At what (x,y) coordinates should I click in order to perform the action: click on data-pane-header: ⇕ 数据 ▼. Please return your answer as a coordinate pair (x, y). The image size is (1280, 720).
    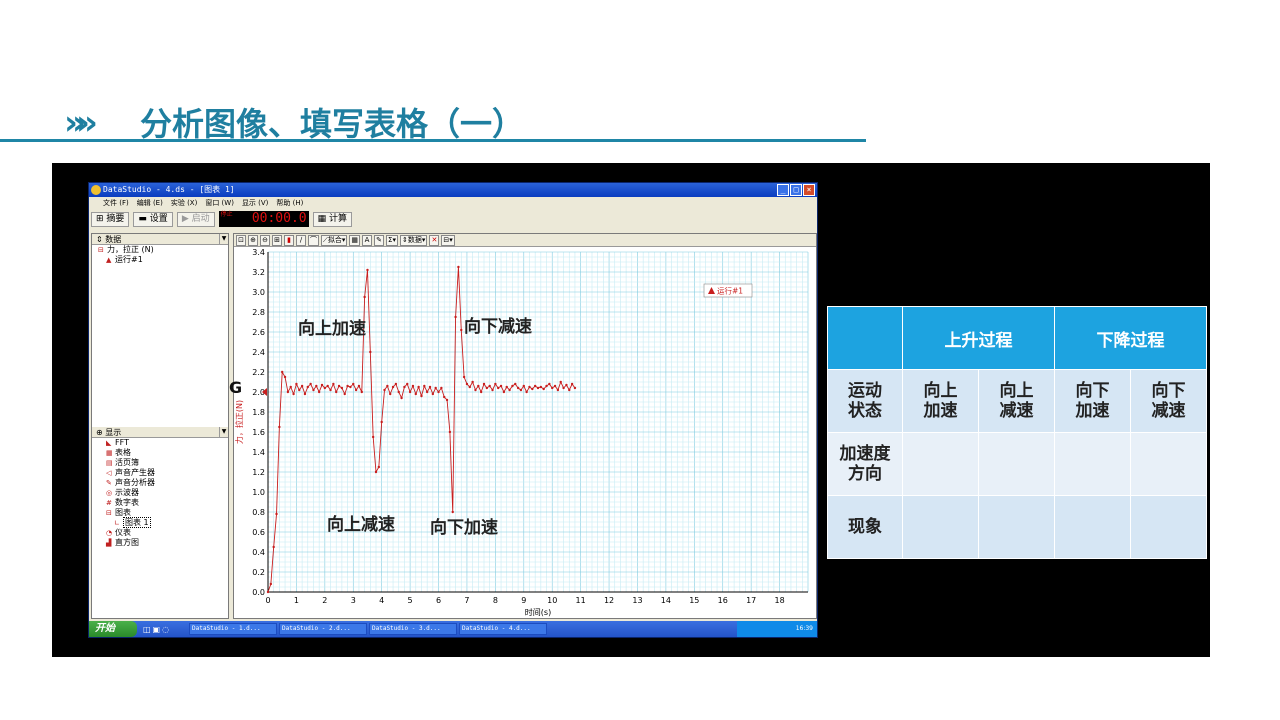
    Looking at the image, I should click on (160, 239).